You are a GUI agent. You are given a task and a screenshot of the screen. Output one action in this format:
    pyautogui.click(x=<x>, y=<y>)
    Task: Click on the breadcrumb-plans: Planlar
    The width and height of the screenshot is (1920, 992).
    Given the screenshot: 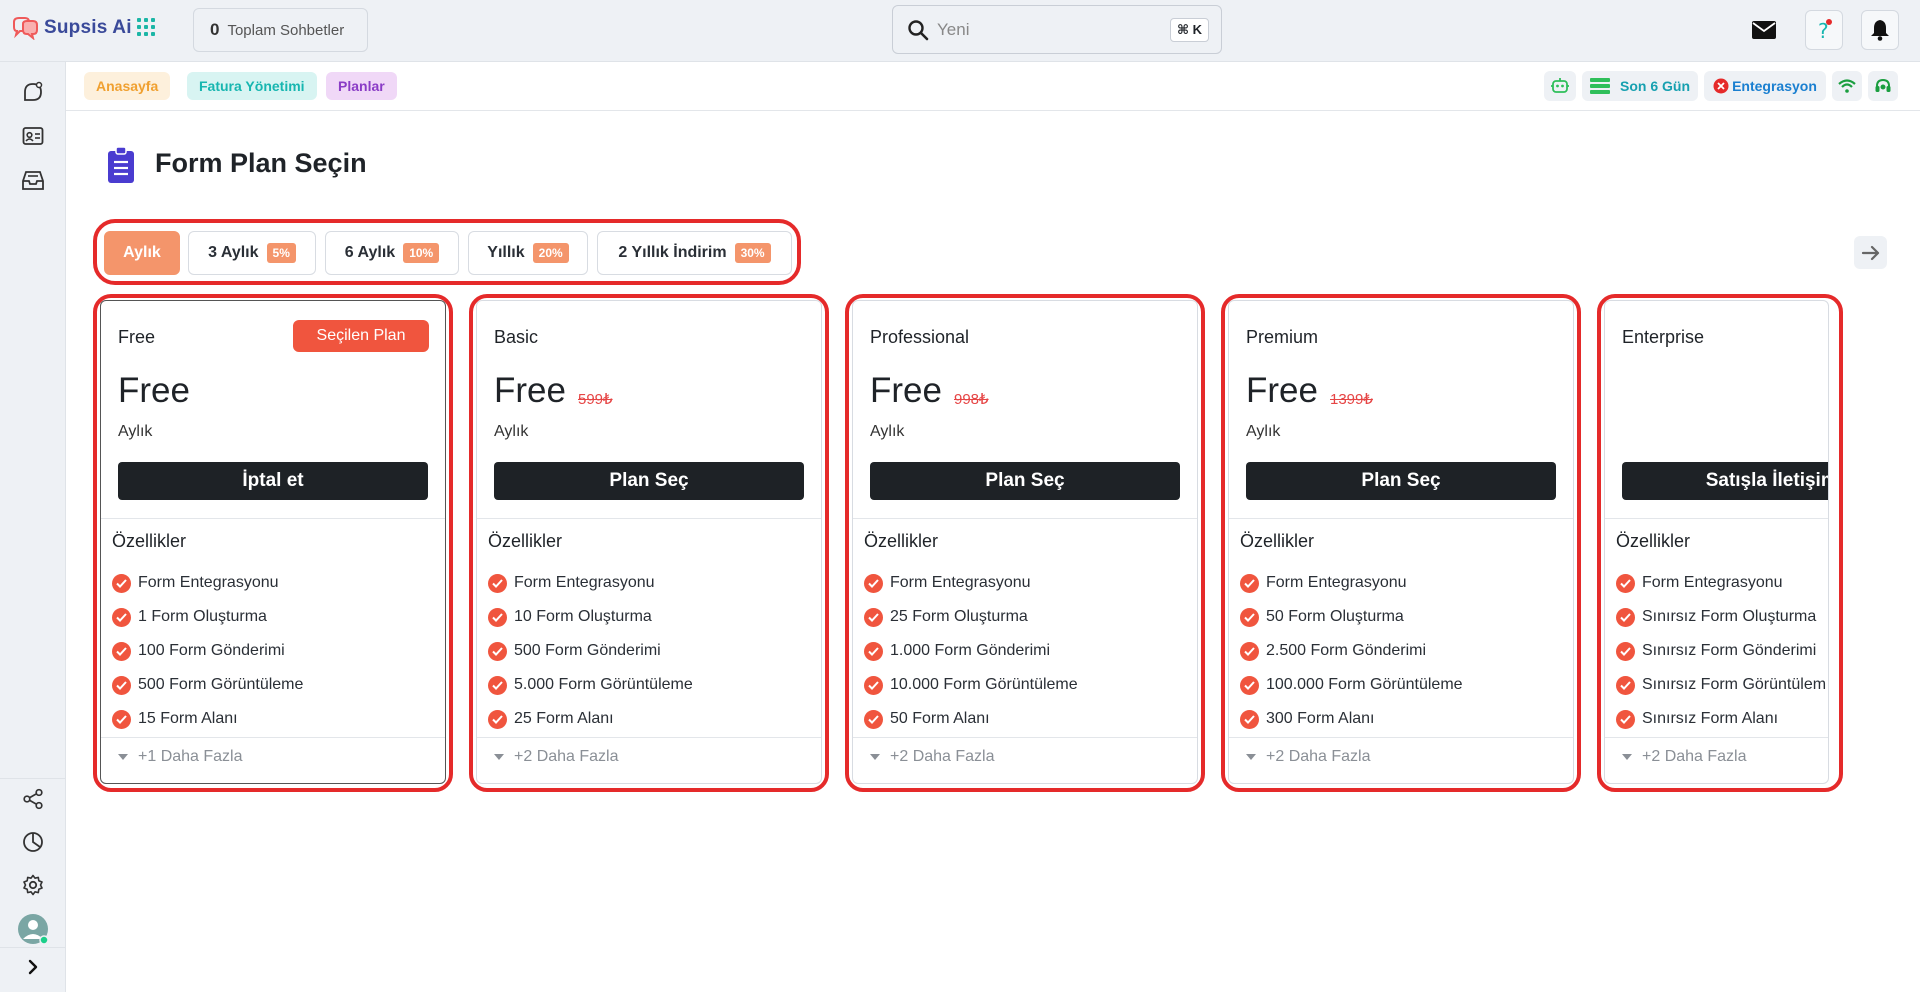 What is the action you would take?
    pyautogui.click(x=361, y=86)
    